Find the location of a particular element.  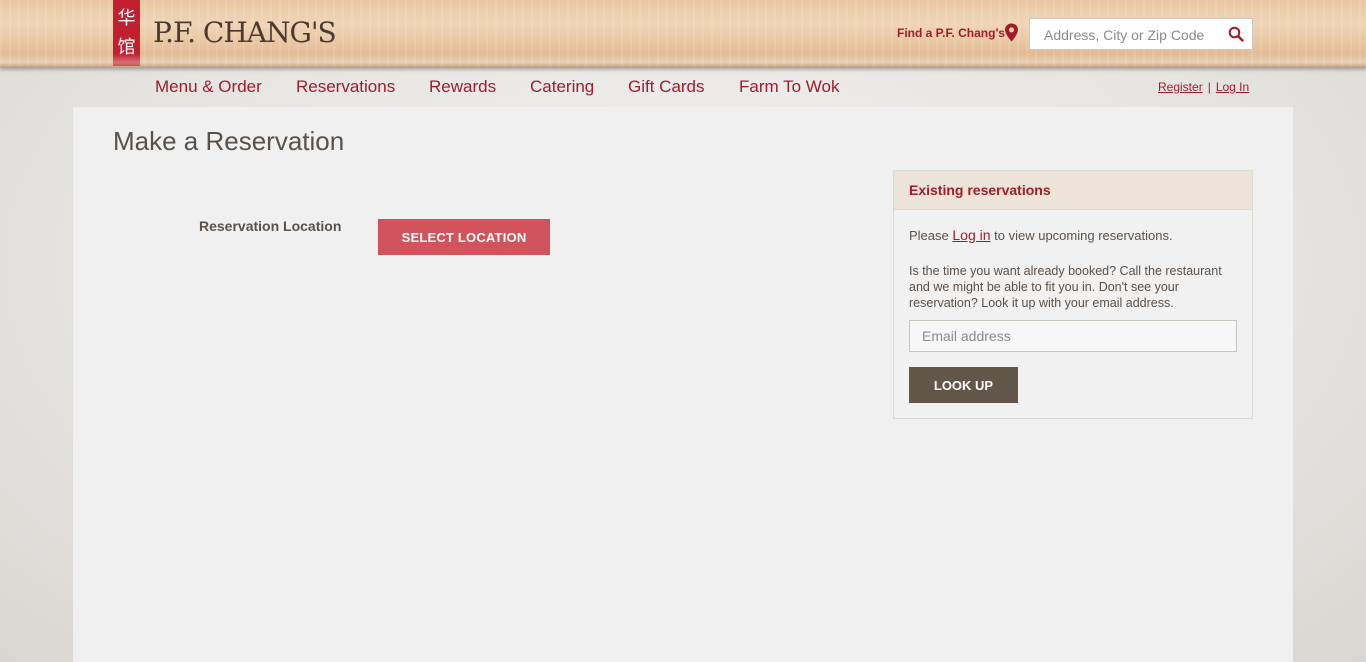

look-up-button: LOOK UP is located at coordinates (963, 385).